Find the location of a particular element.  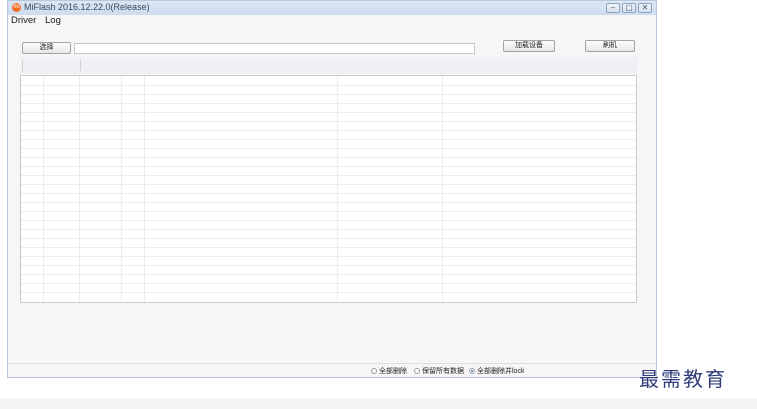

radio-label: 全部删除 is located at coordinates (393, 371).